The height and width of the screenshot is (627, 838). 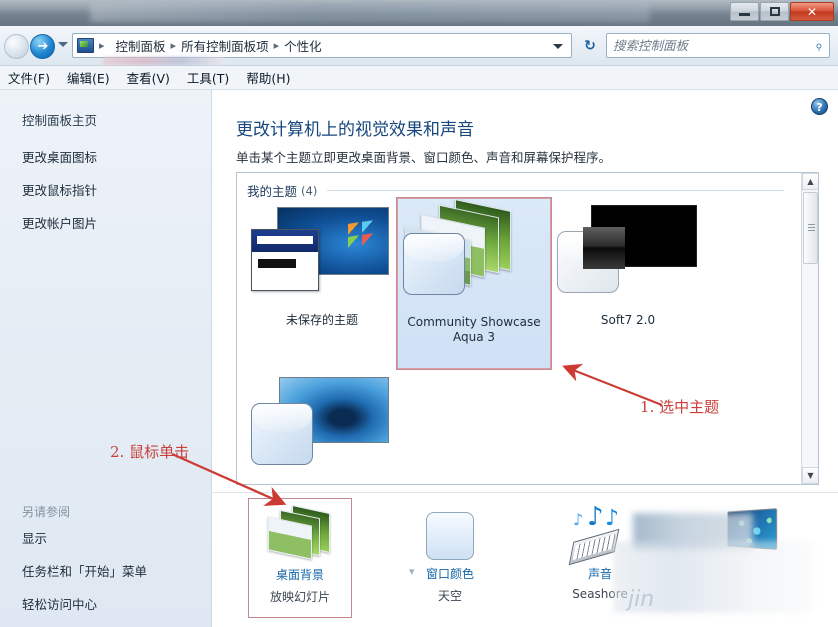 I want to click on refresh-icon: ↻, so click(x=590, y=45).